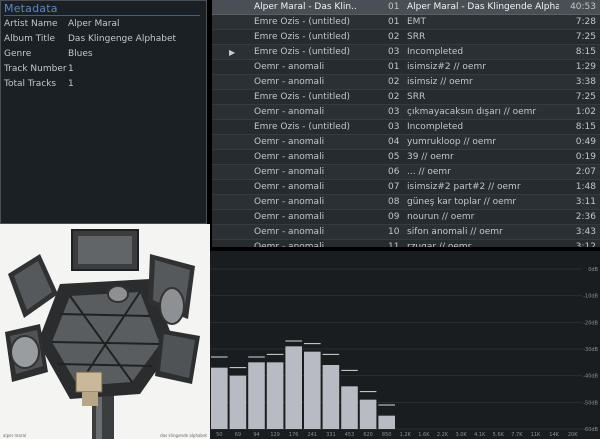  Describe the element at coordinates (406, 67) in the screenshot. I see `playlist-row: Oemr - anomali 01 isimsiz#2 // oemr 1:29` at that location.